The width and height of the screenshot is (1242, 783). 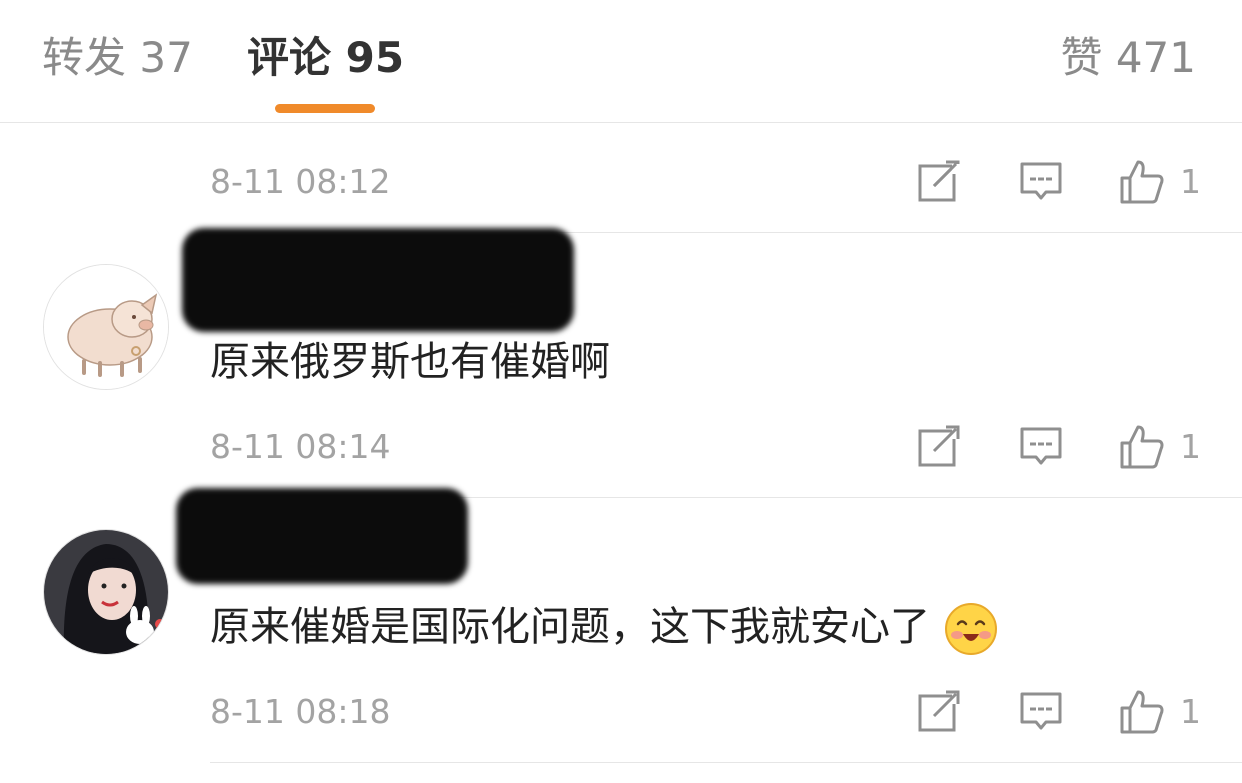 I want to click on comment-time: 8-11 08:12, so click(x=300, y=181).